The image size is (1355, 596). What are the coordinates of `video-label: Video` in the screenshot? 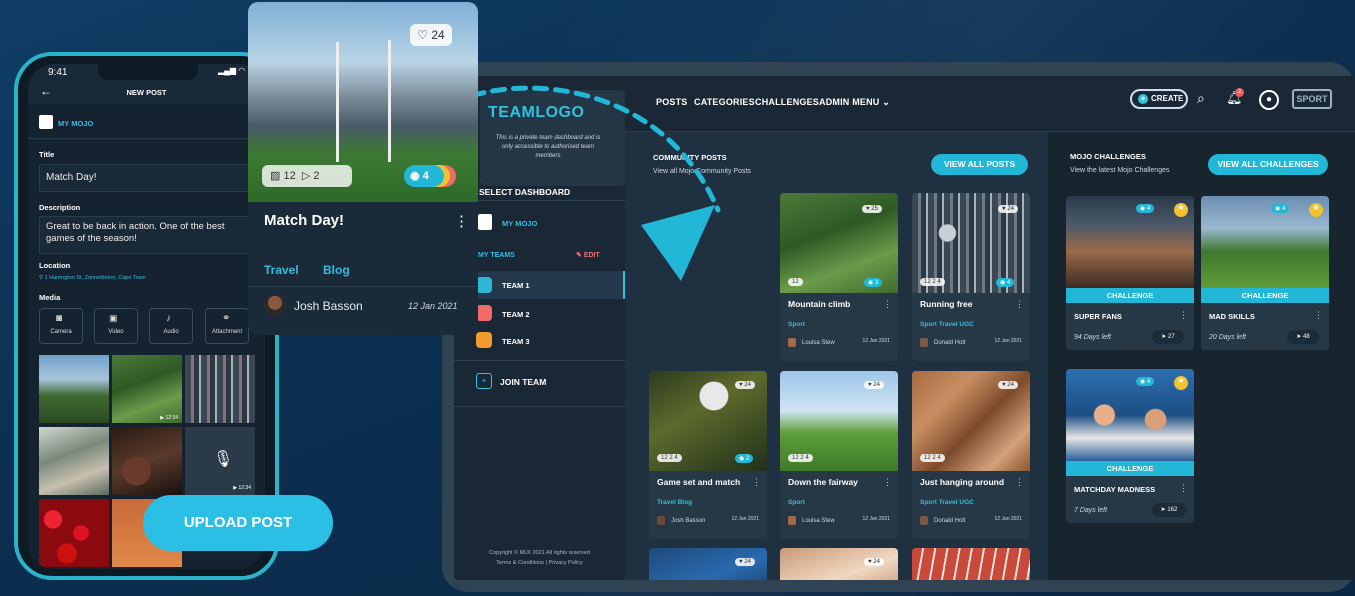 It's located at (116, 332).